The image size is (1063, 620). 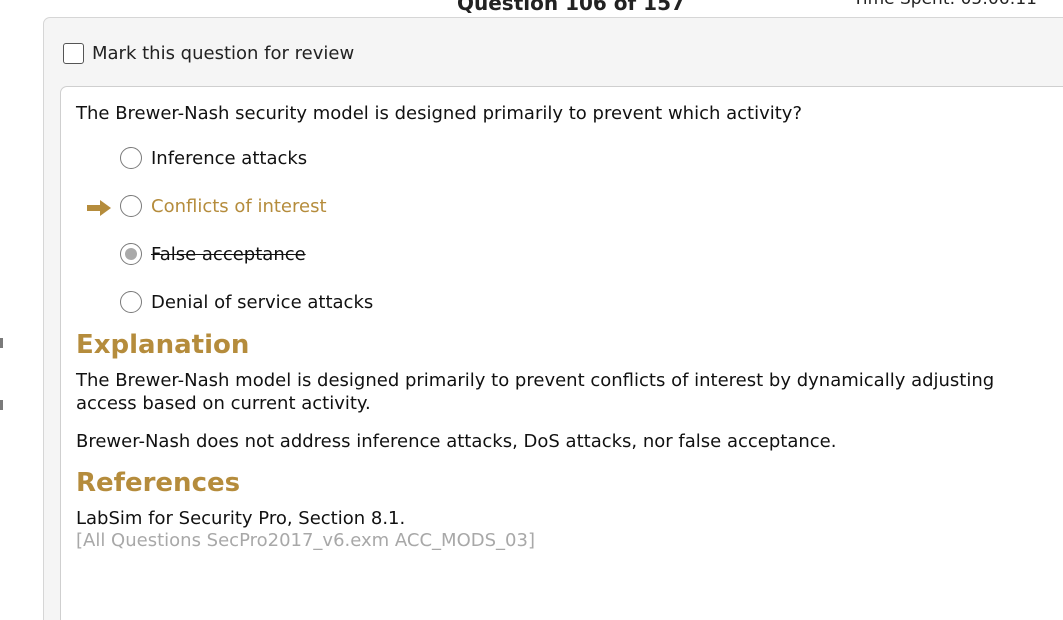 I want to click on answer-option-denial-of-service: Denial of service attacks, so click(x=246, y=302).